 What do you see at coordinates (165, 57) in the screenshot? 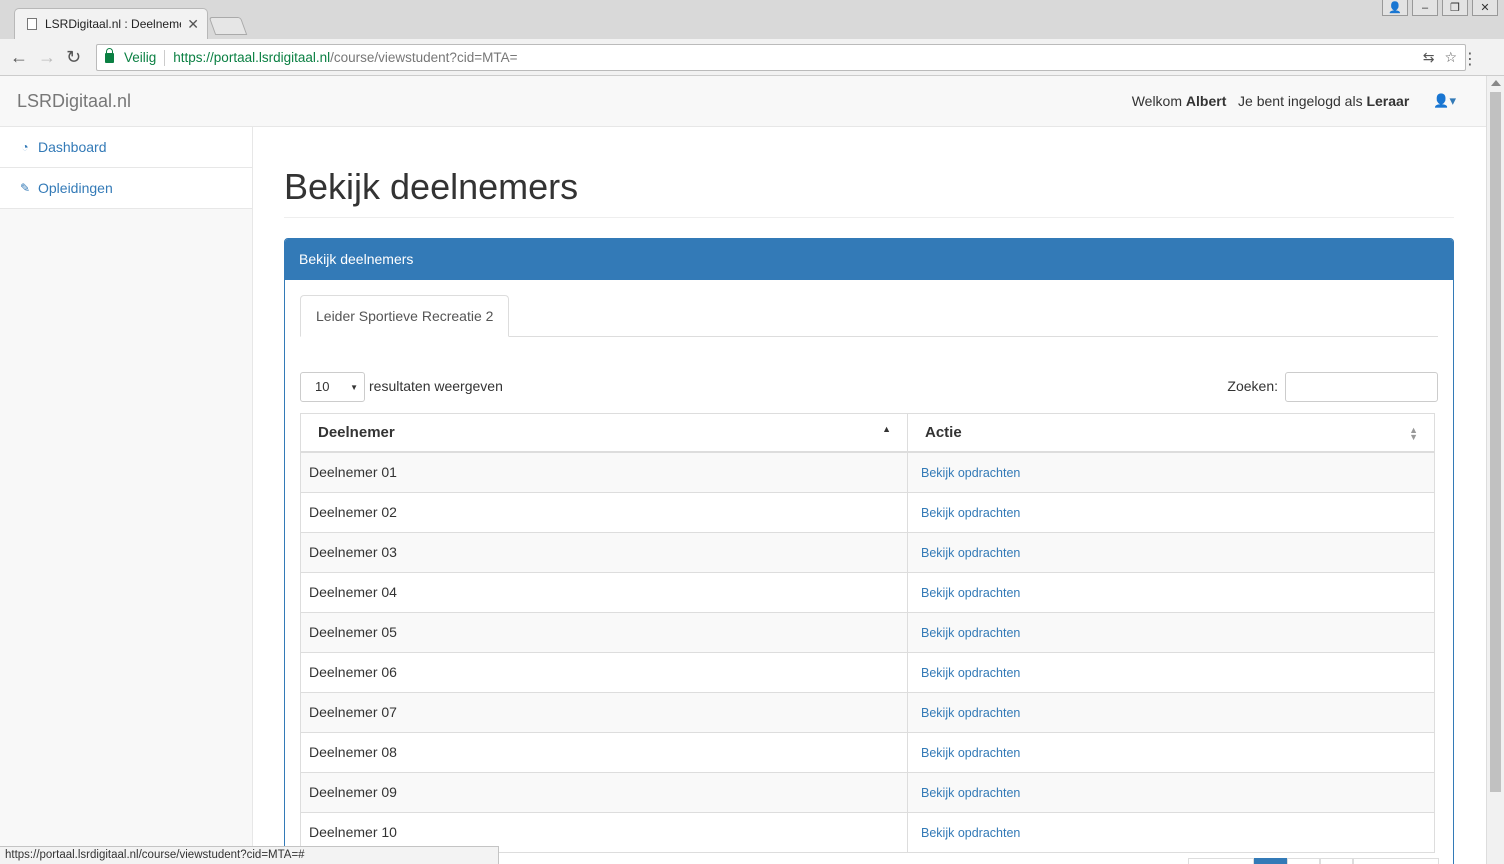
I see `separator` at bounding box center [165, 57].